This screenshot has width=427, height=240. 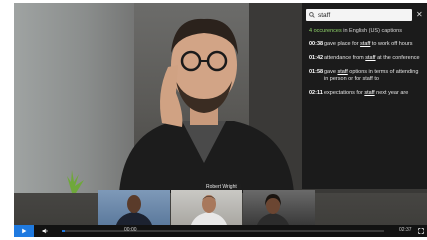 I want to click on search-box, so click(x=359, y=15).